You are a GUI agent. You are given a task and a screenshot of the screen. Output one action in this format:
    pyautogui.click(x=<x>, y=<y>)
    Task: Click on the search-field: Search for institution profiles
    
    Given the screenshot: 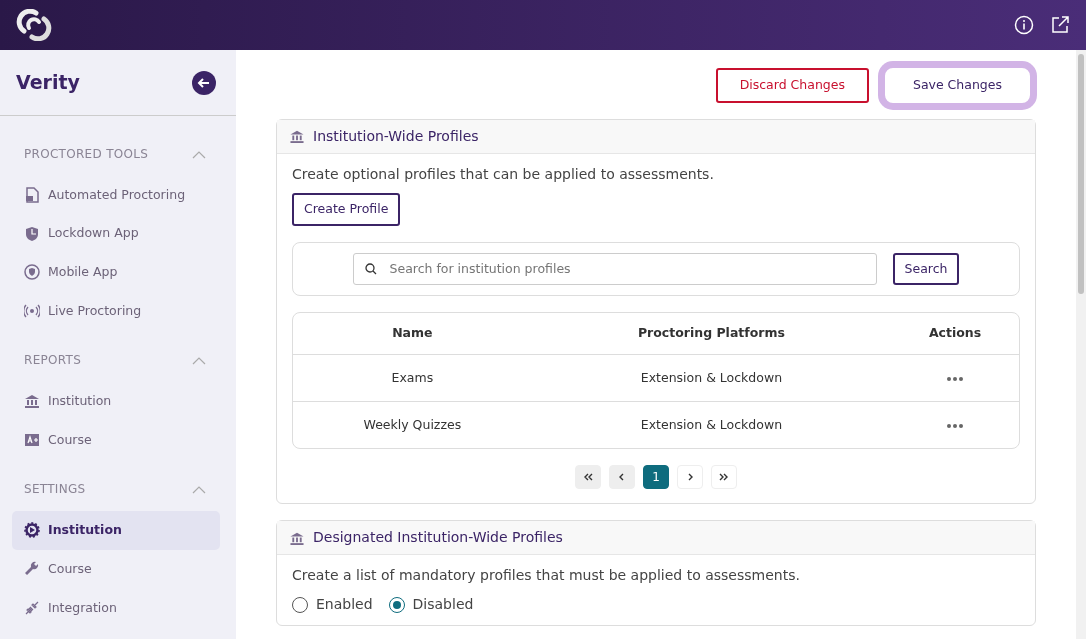 What is the action you would take?
    pyautogui.click(x=614, y=268)
    